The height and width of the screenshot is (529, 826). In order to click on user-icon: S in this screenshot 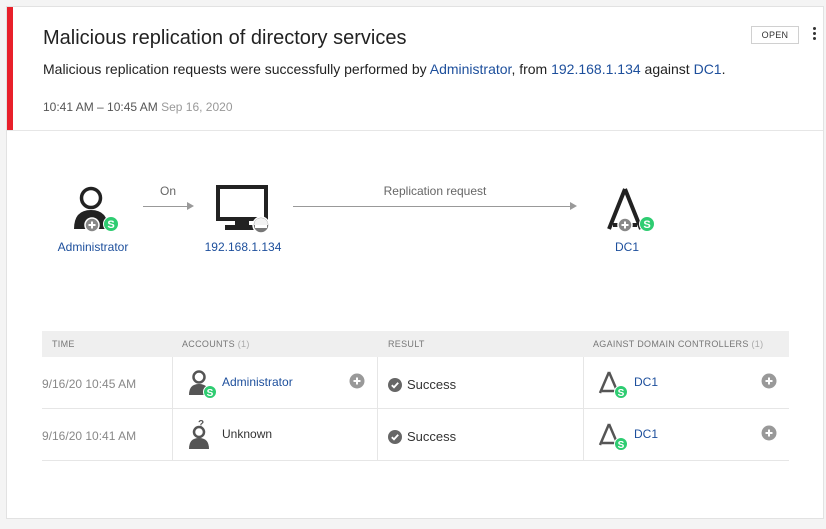, I will do `click(202, 384)`.